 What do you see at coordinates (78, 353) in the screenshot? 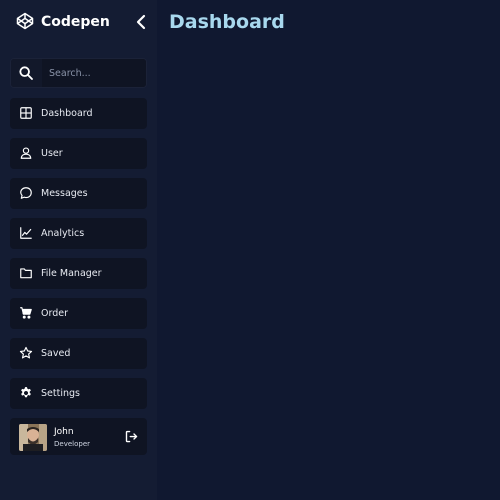
I see `sidebar-item-saved: Saved` at bounding box center [78, 353].